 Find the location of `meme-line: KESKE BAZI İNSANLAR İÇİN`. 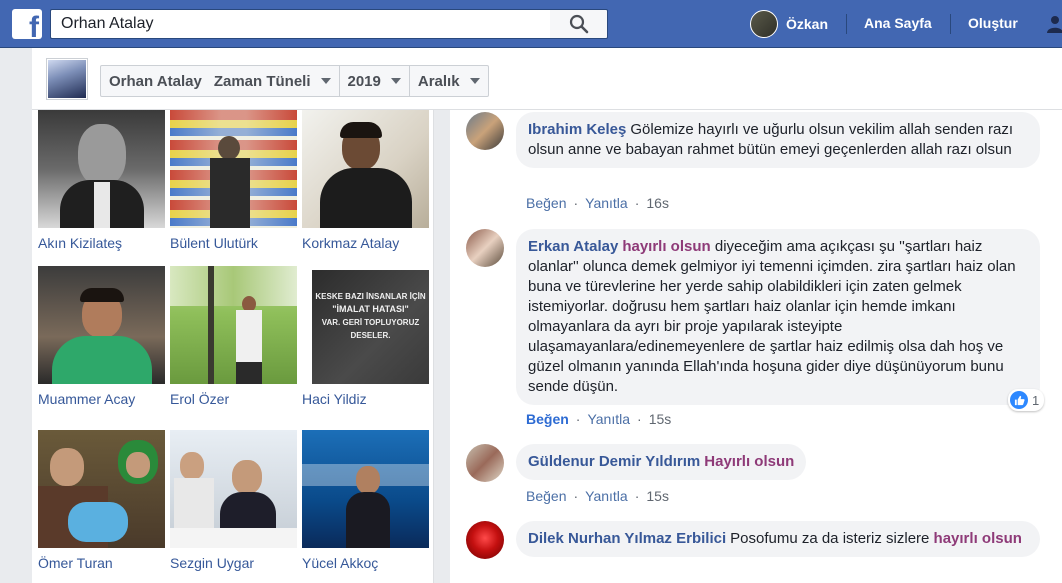

meme-line: KESKE BAZI İNSANLAR İÇİN is located at coordinates (370, 296).